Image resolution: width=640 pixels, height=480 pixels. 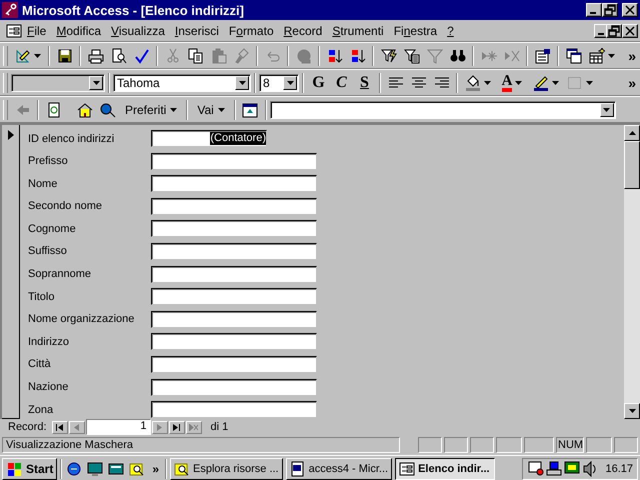 I want to click on input-field: (Contatore), so click(x=209, y=138).